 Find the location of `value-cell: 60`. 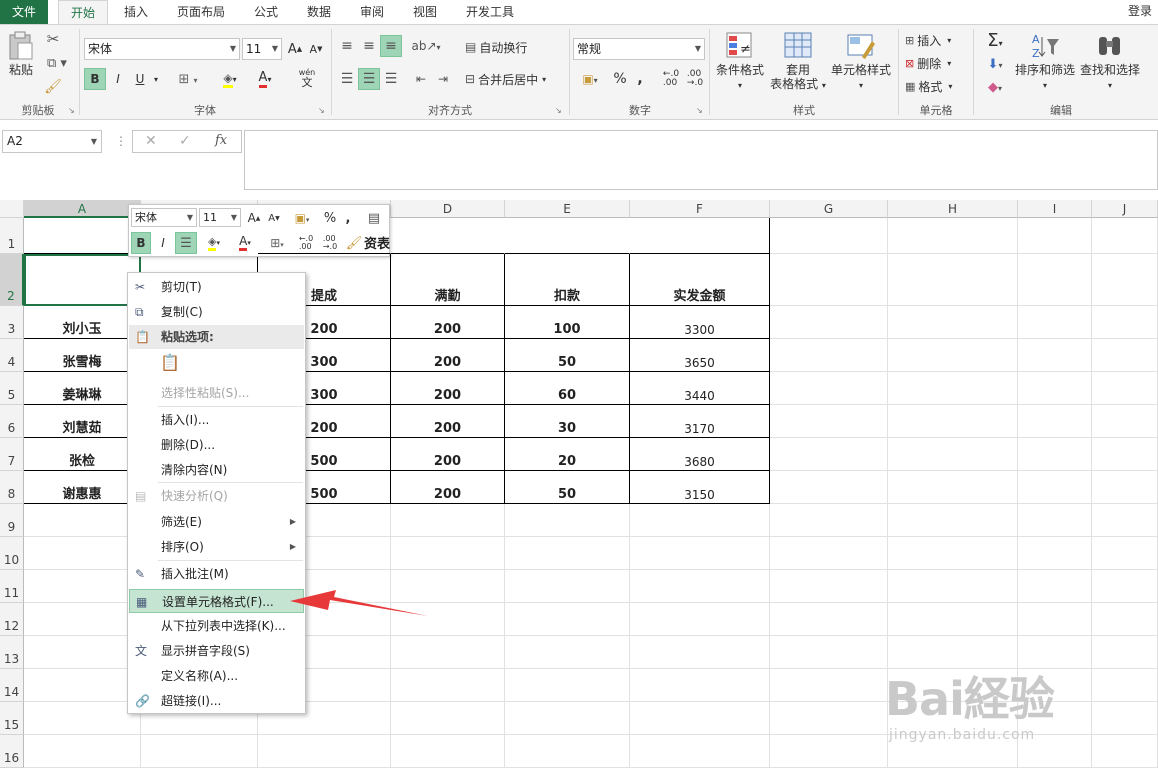

value-cell: 60 is located at coordinates (567, 388).